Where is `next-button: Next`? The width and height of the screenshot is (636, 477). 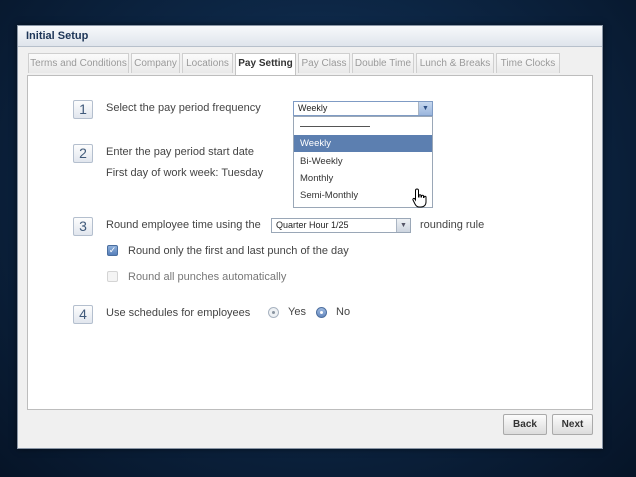
next-button: Next is located at coordinates (572, 424).